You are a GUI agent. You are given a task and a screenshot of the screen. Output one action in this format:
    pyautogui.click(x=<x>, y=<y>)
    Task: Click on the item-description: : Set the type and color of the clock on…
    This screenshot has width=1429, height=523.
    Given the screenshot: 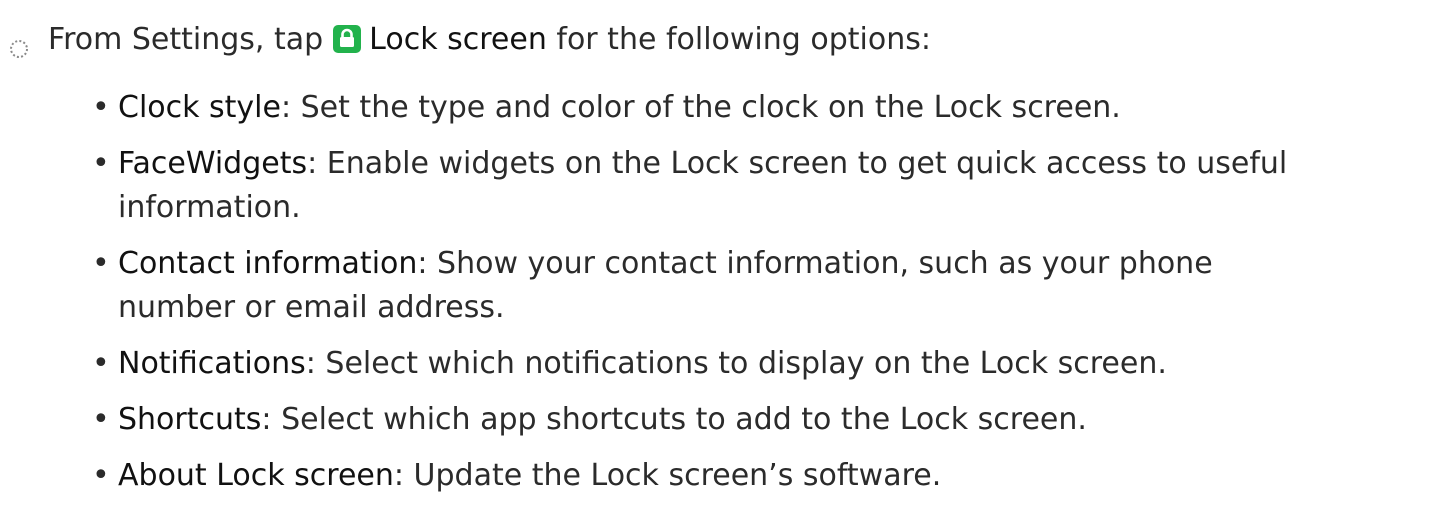 What is the action you would take?
    pyautogui.click(x=700, y=107)
    